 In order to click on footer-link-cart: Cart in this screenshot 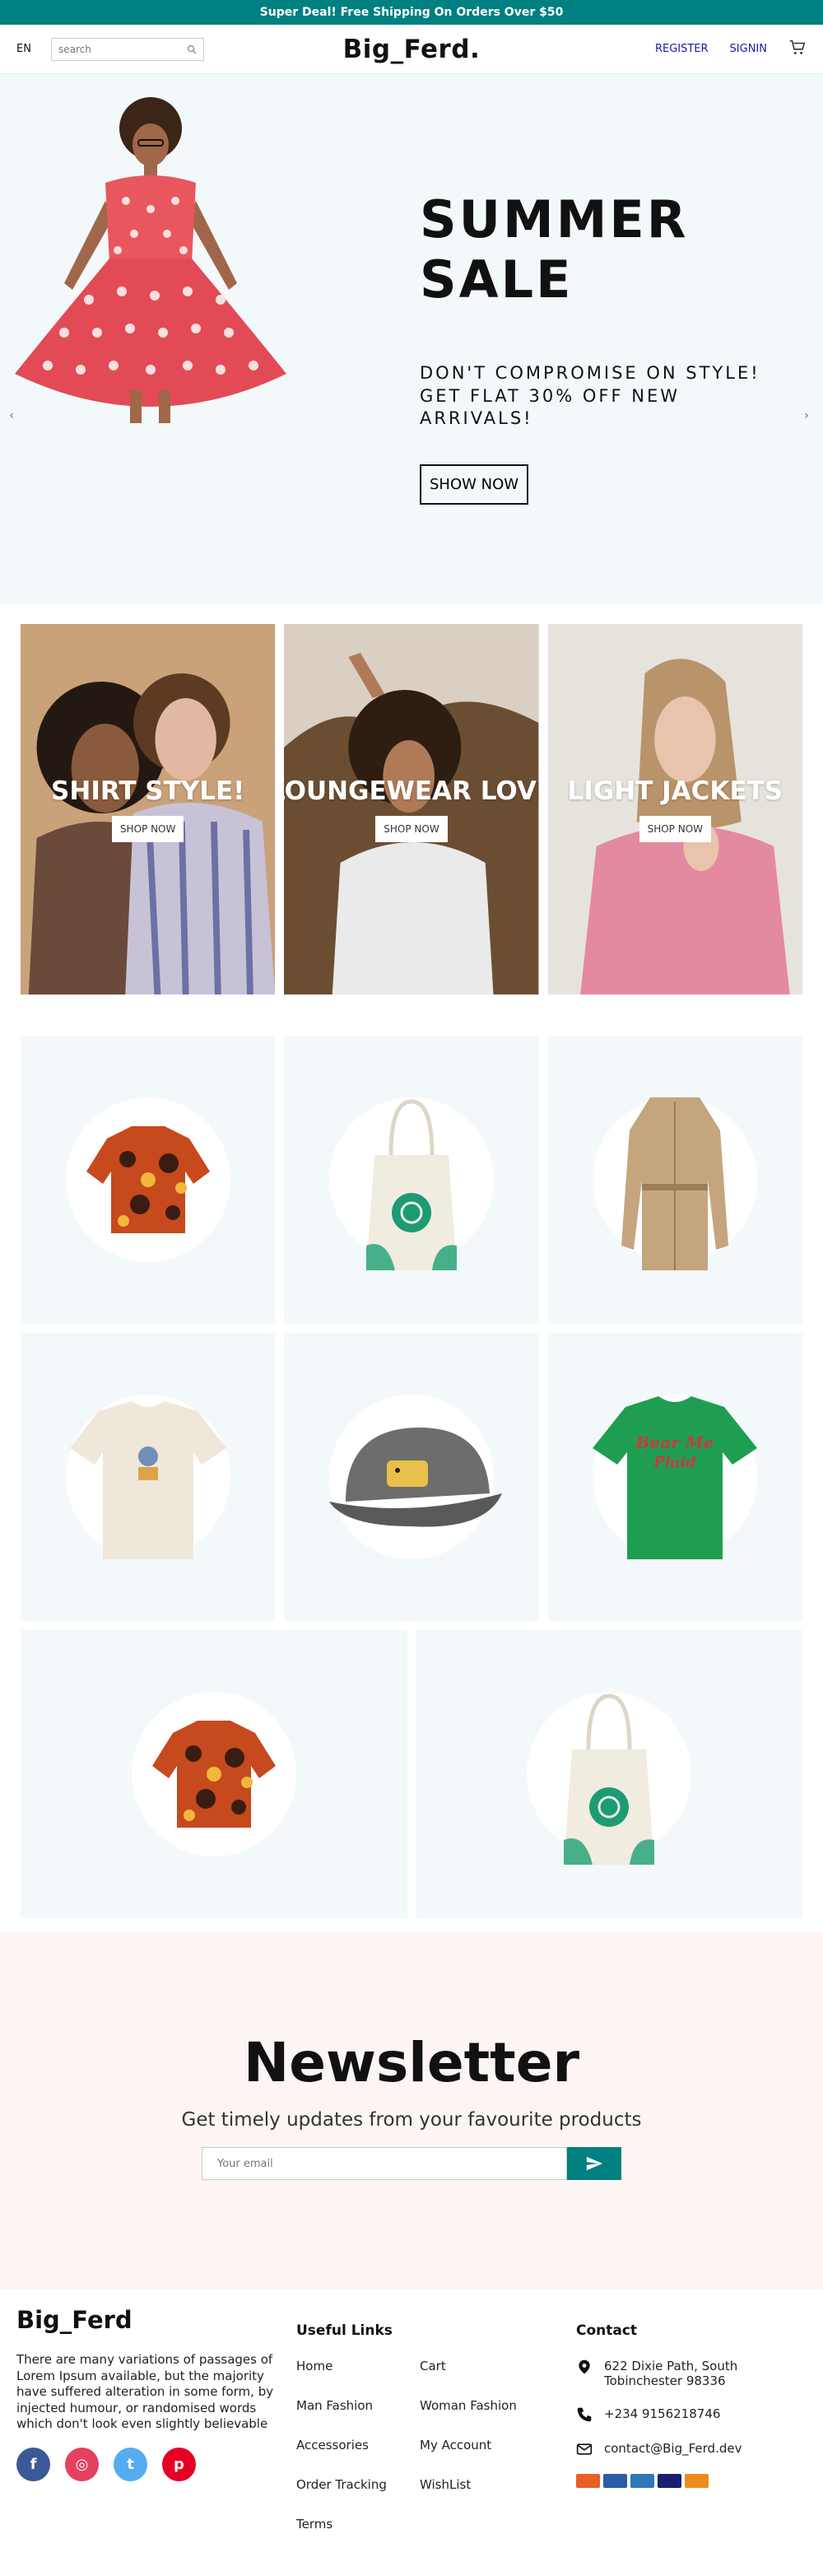, I will do `click(482, 2366)`.